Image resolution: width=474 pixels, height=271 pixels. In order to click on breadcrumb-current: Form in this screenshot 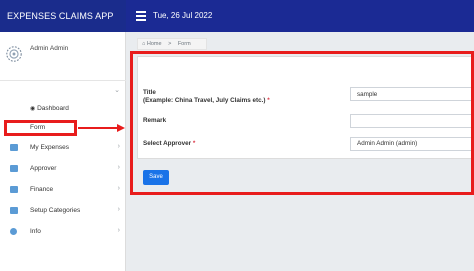, I will do `click(184, 44)`.